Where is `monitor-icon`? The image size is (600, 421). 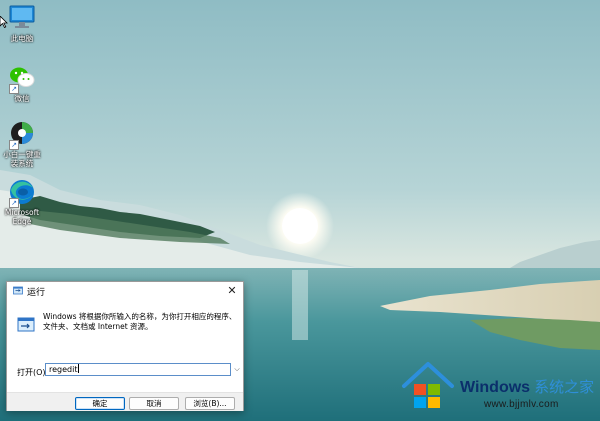 monitor-icon is located at coordinates (22, 18).